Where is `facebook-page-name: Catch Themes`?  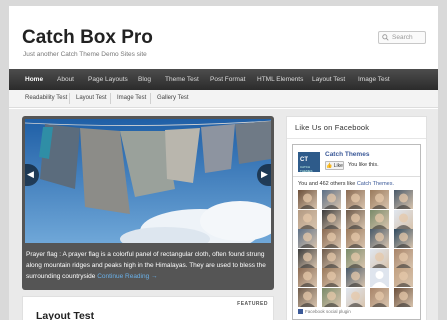 facebook-page-name: Catch Themes is located at coordinates (347, 154).